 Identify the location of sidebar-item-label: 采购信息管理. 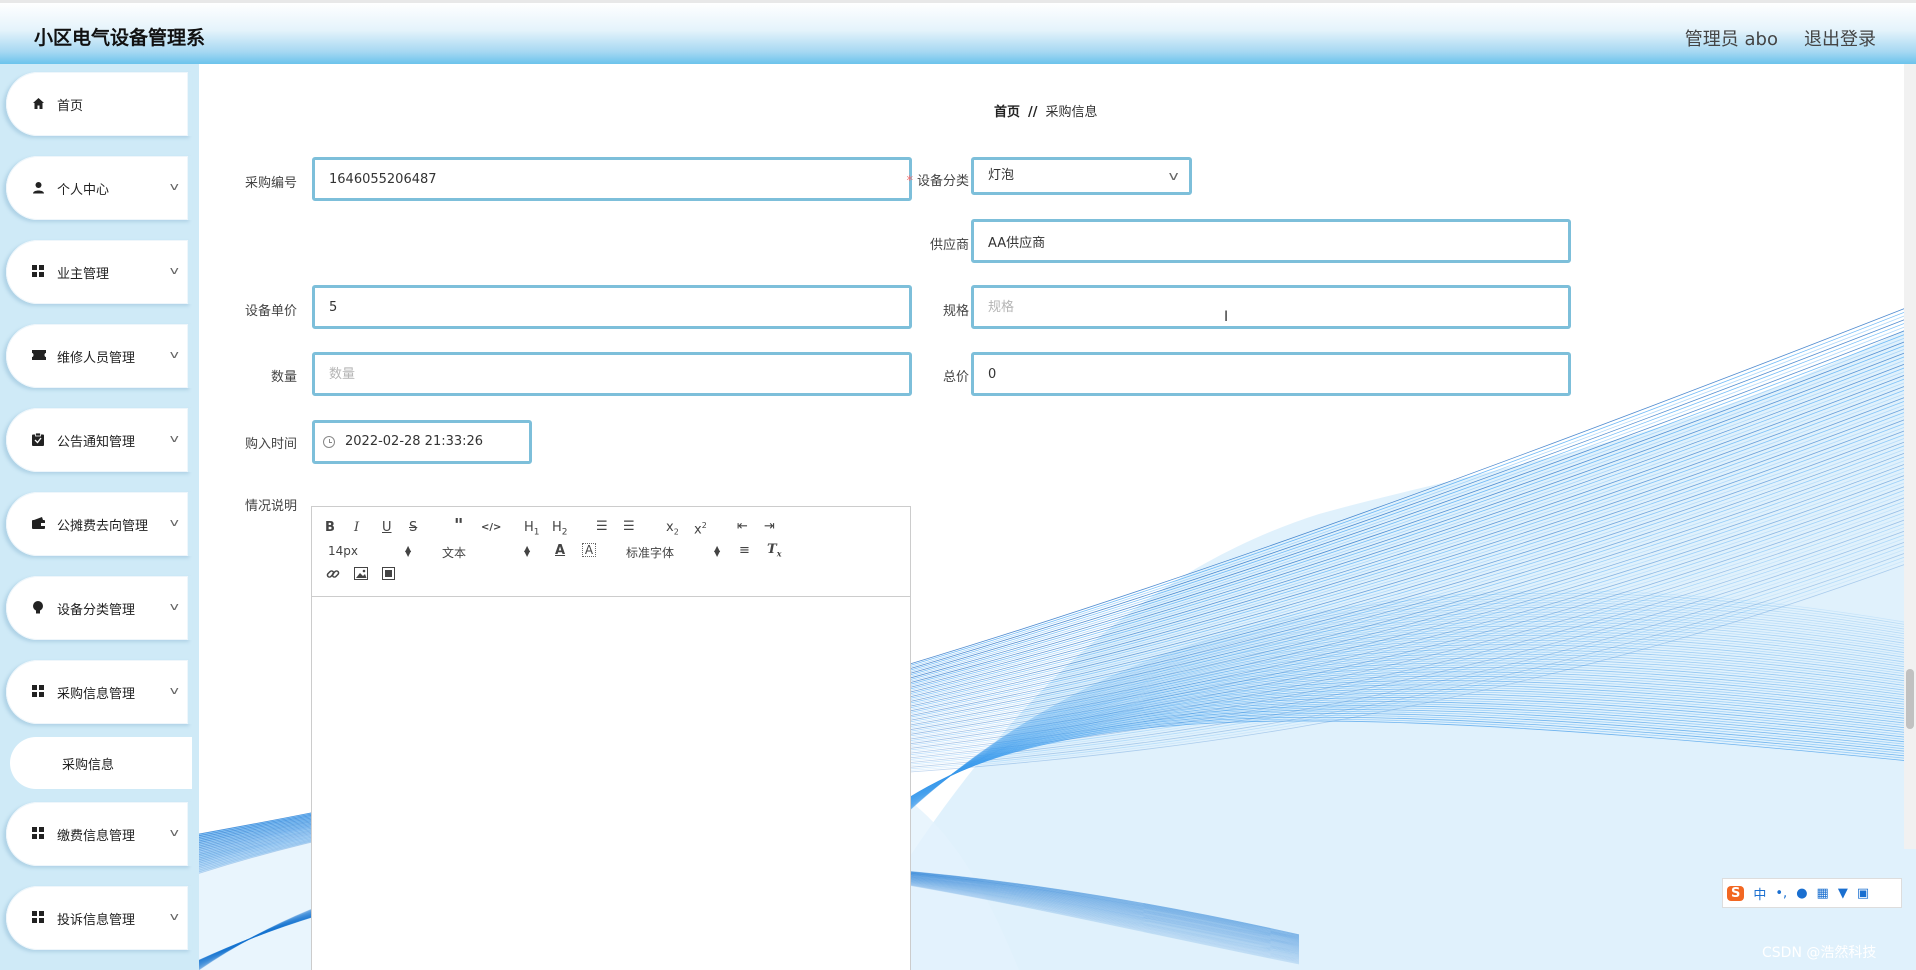
(96, 694).